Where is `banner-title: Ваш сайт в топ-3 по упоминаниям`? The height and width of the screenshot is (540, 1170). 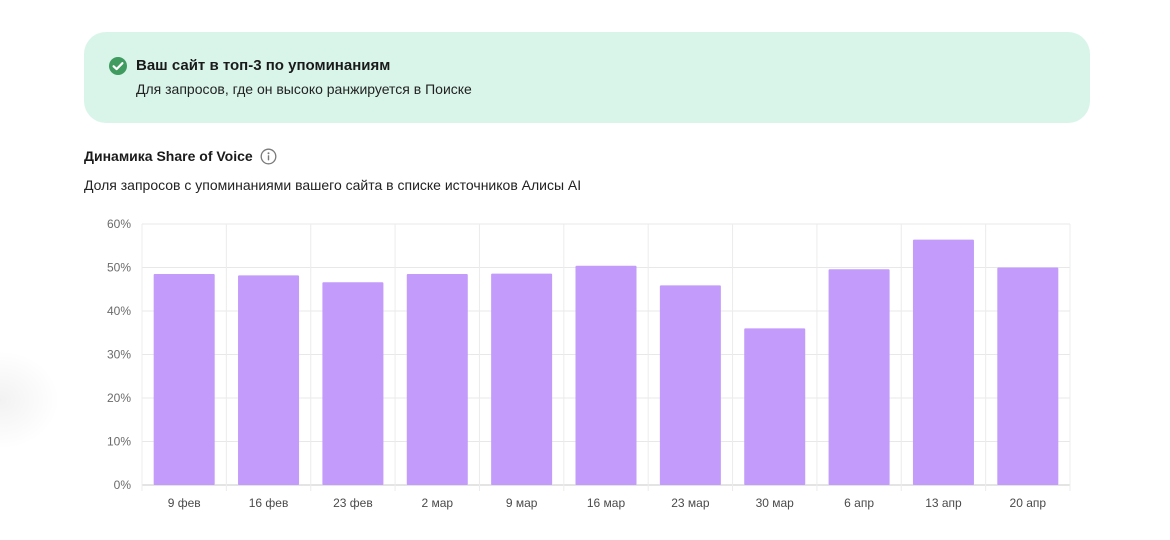 banner-title: Ваш сайт в топ-3 по упоминаниям is located at coordinates (263, 65).